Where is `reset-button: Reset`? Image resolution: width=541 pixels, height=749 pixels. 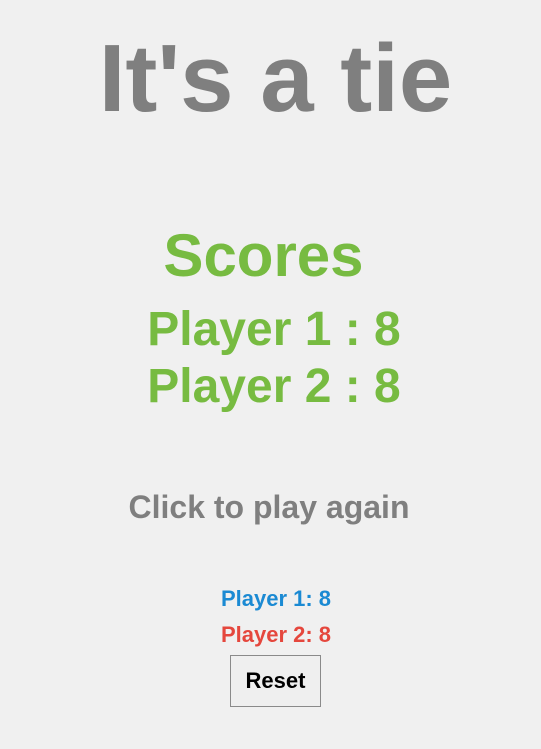 reset-button: Reset is located at coordinates (275, 681).